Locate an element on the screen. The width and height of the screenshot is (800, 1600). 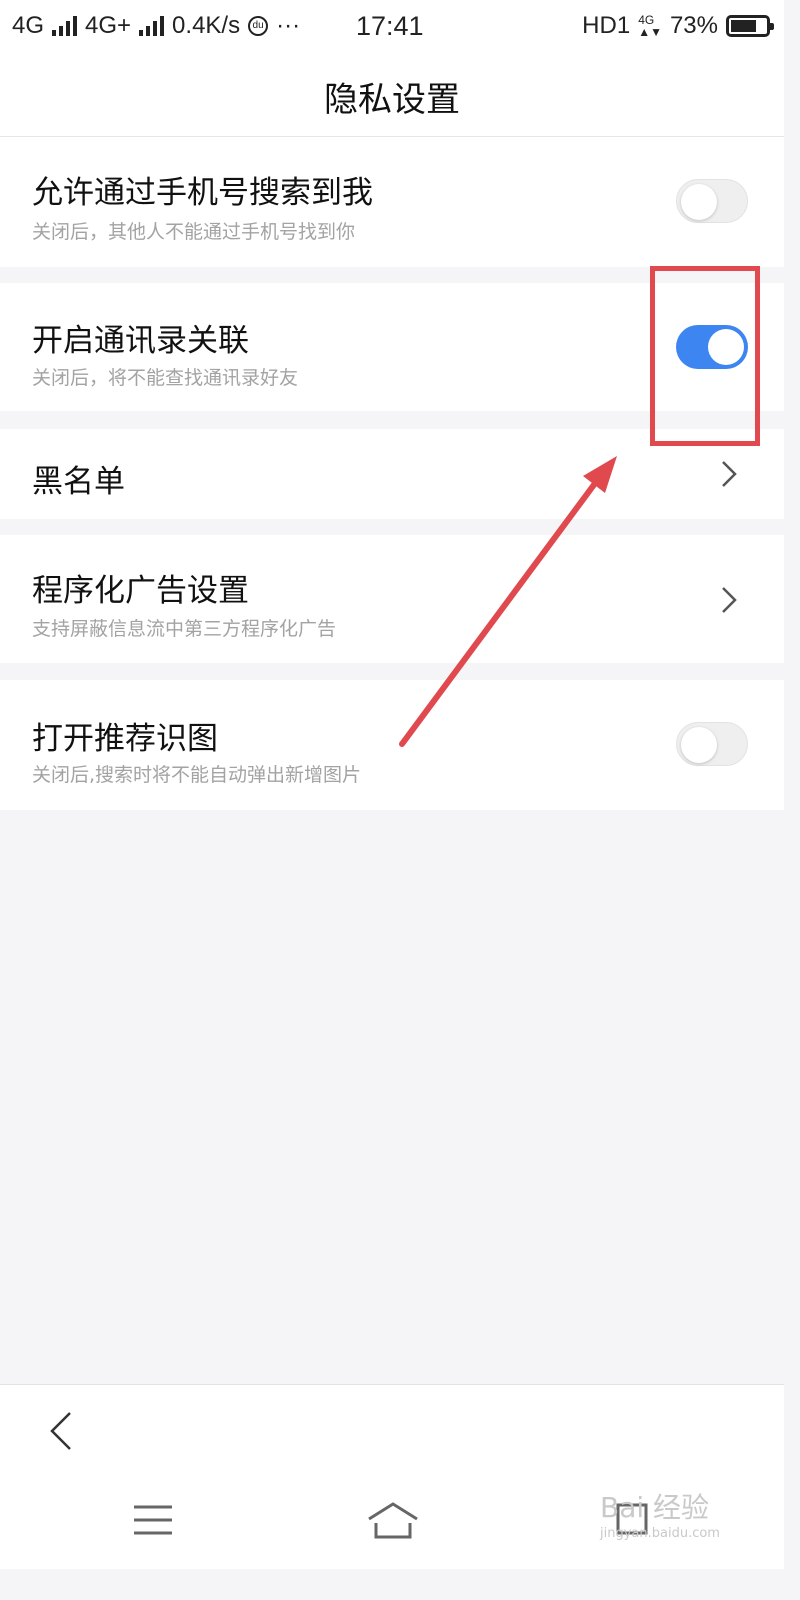
home-icon is located at coordinates (393, 1521).